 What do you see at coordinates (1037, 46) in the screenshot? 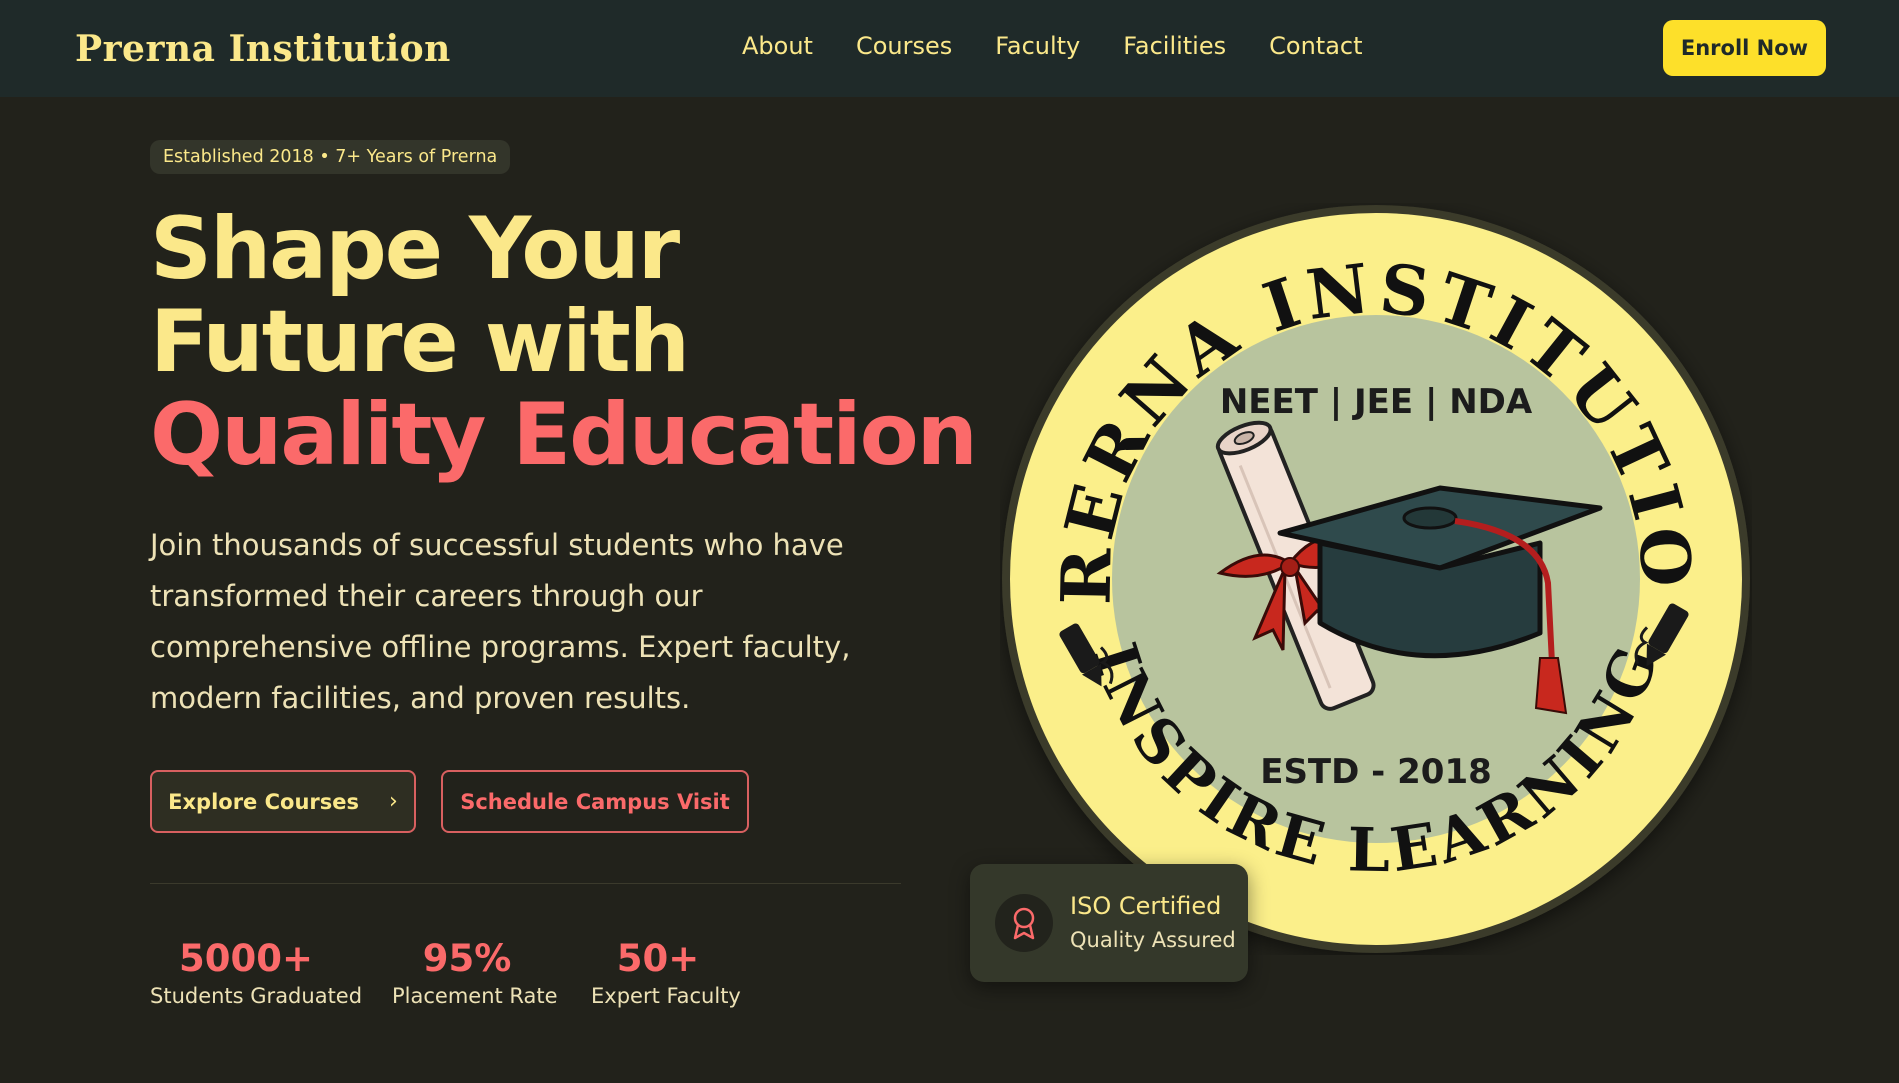
I see `nav-link-faculty: Faculty` at bounding box center [1037, 46].